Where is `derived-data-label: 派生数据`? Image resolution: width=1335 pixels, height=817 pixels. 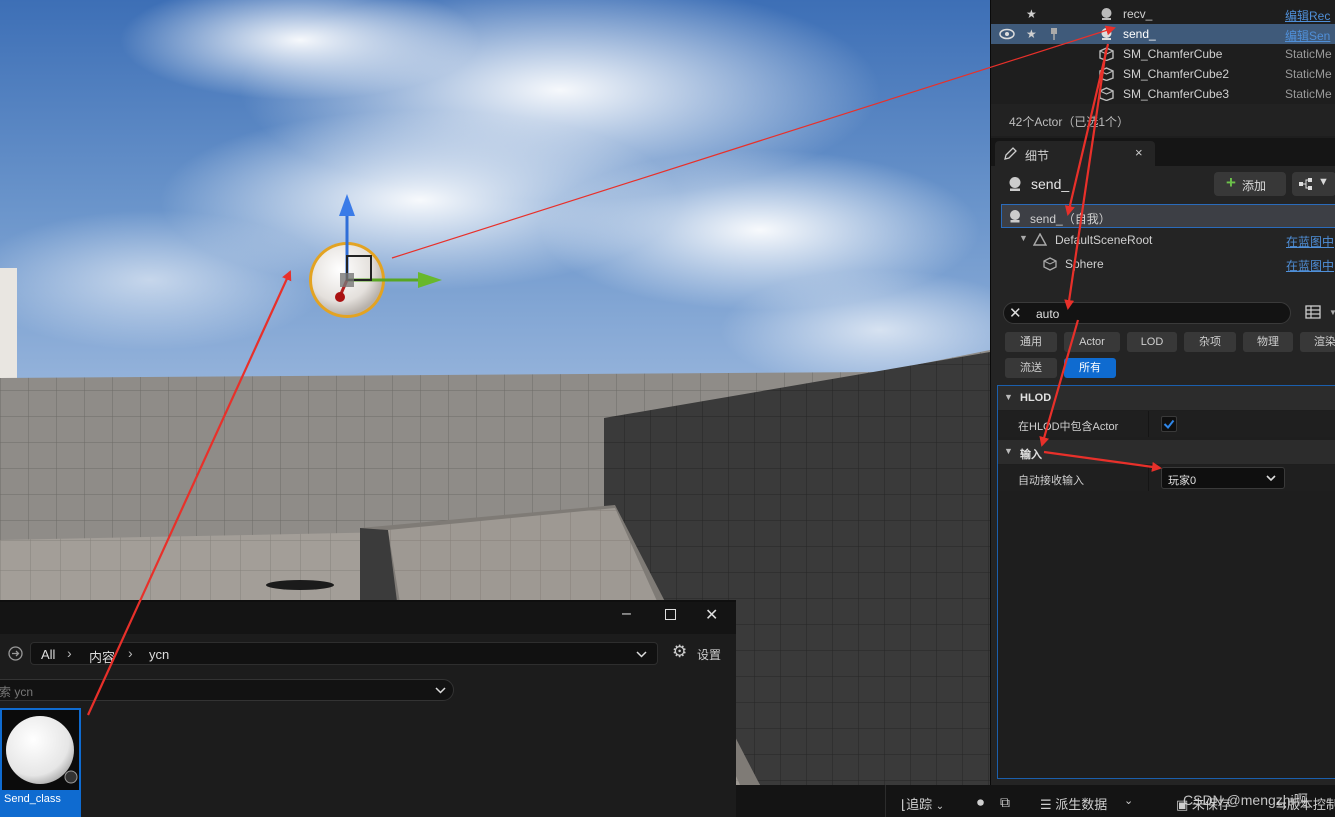
derived-data-label: 派生数据 is located at coordinates (1081, 804).